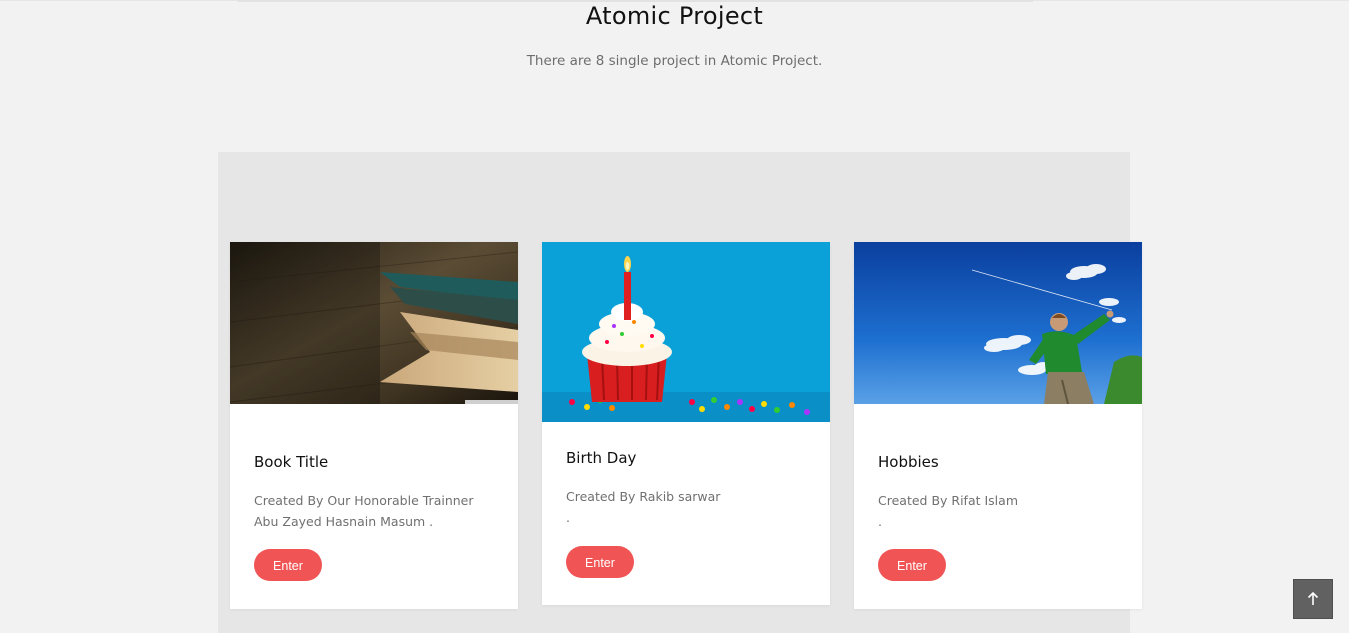 Image resolution: width=1349 pixels, height=633 pixels. I want to click on arrow-up-icon, so click(1313, 599).